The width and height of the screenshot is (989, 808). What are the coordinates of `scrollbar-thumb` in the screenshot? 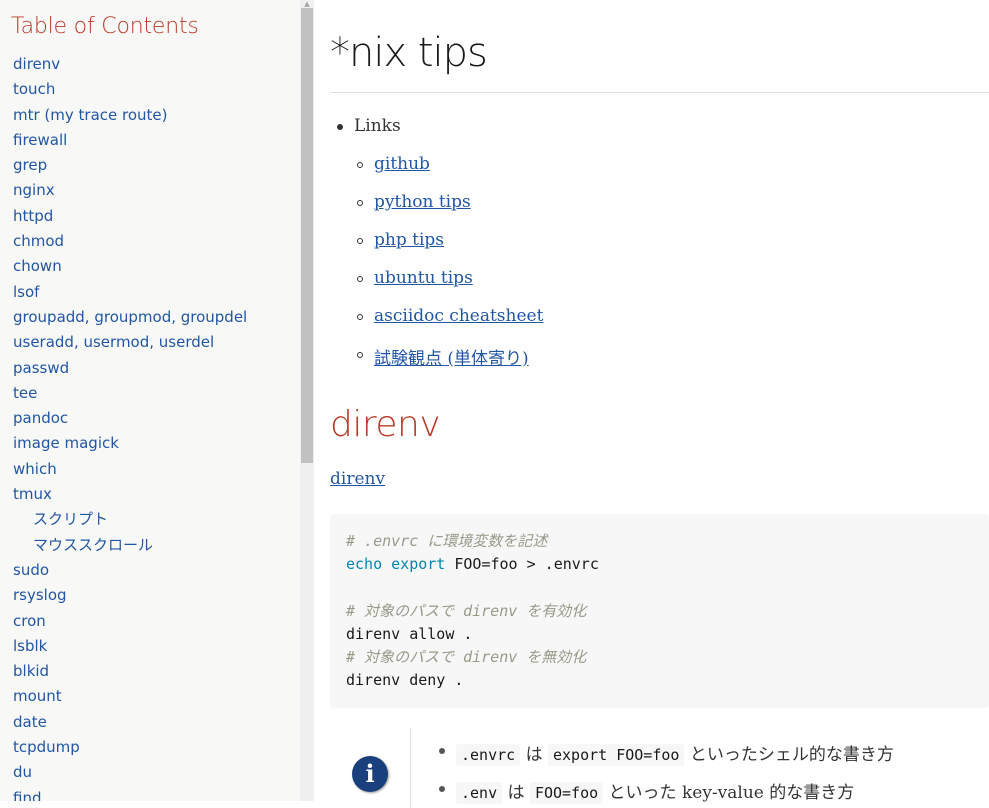 It's located at (307, 235).